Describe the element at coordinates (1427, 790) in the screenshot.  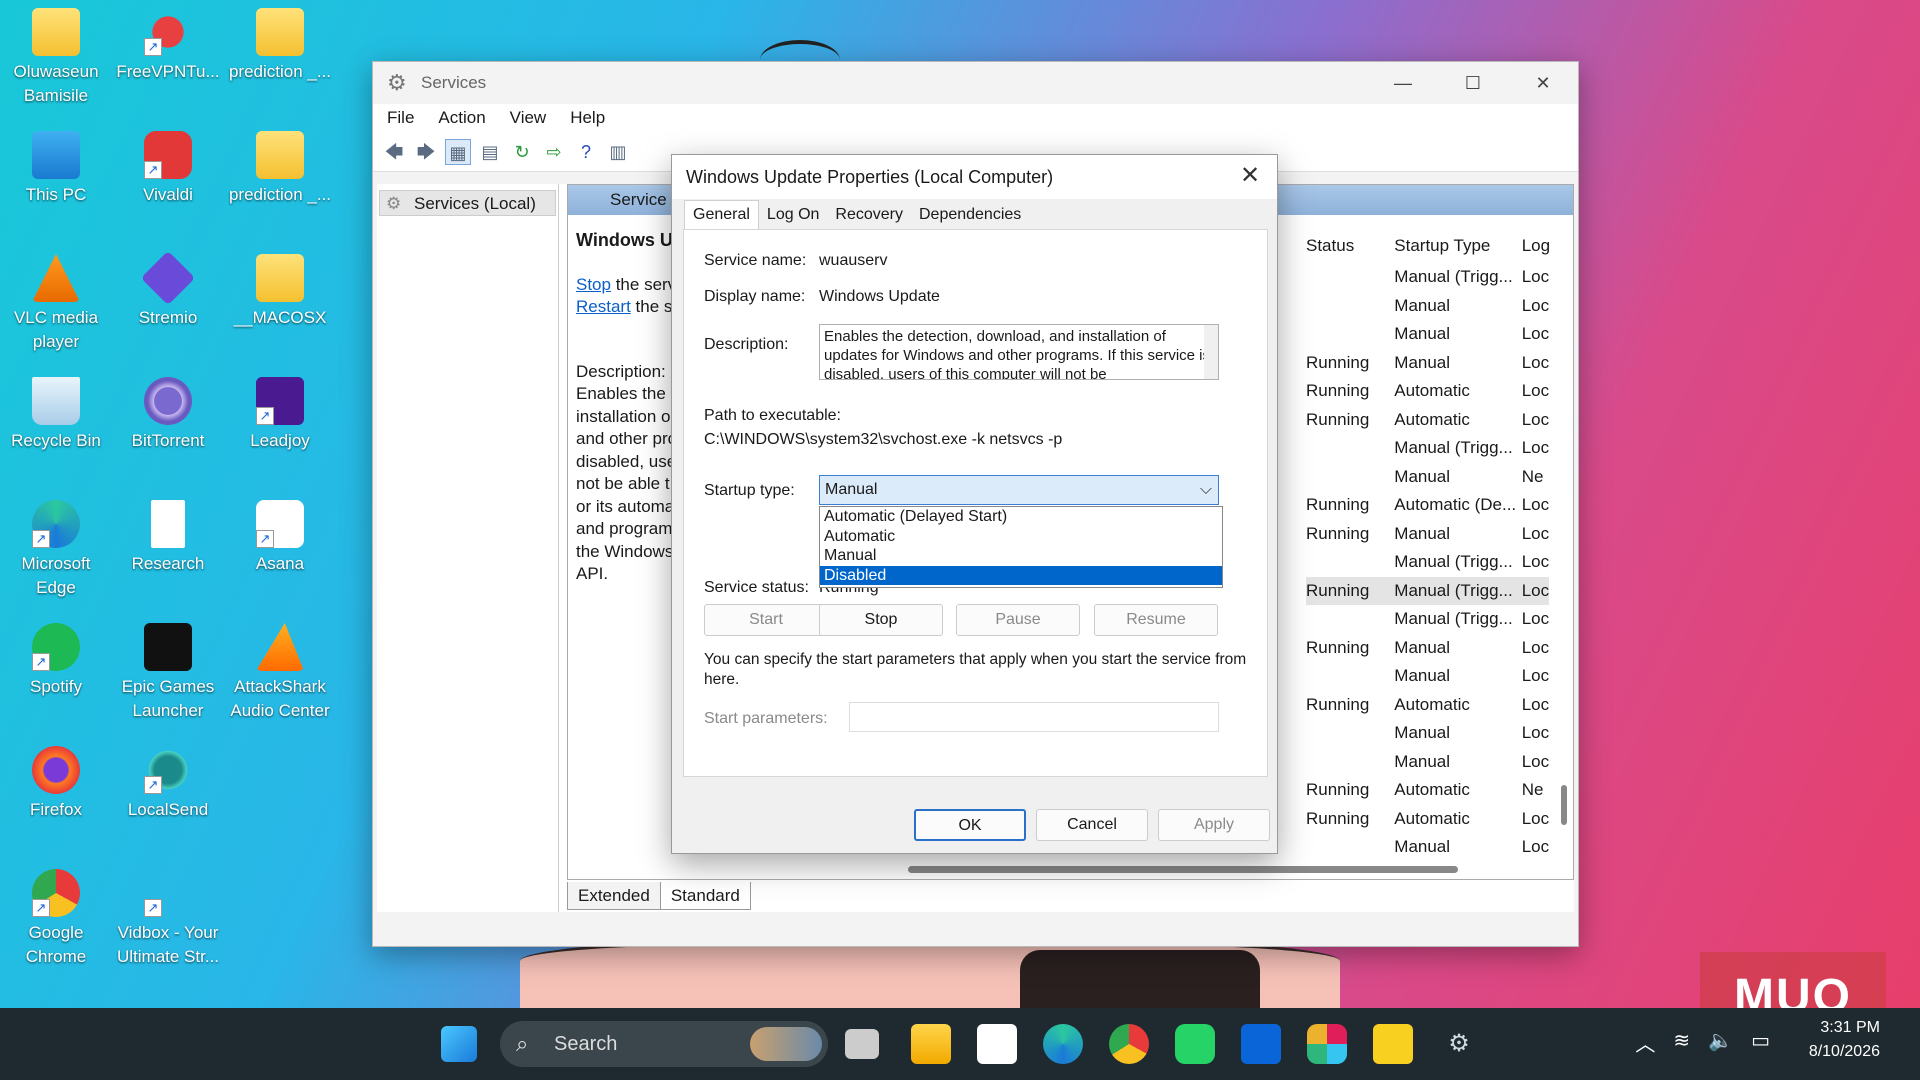
I see `table-row: Running Automatic Ne` at that location.